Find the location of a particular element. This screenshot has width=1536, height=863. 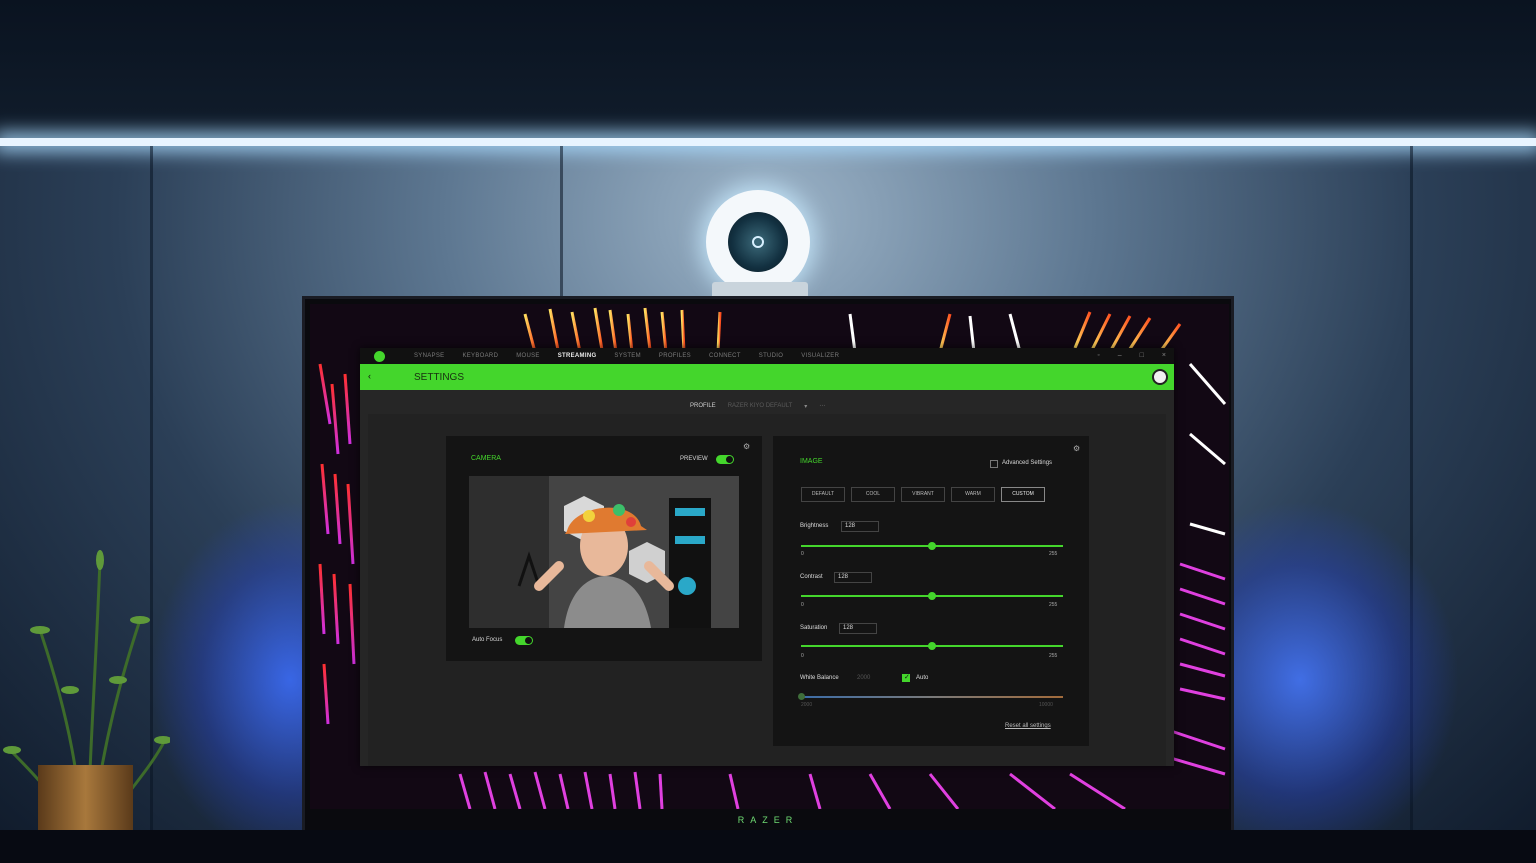

profile-selector: PROFILE RAZER KIYO DEFAULT ▾ ··· is located at coordinates (757, 406).